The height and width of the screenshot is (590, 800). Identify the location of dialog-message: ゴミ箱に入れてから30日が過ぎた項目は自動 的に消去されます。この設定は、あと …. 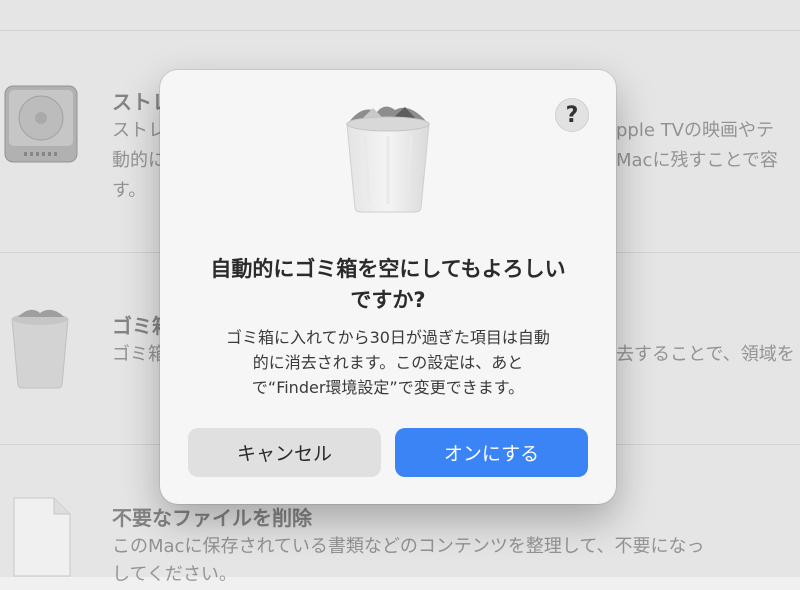
(388, 362).